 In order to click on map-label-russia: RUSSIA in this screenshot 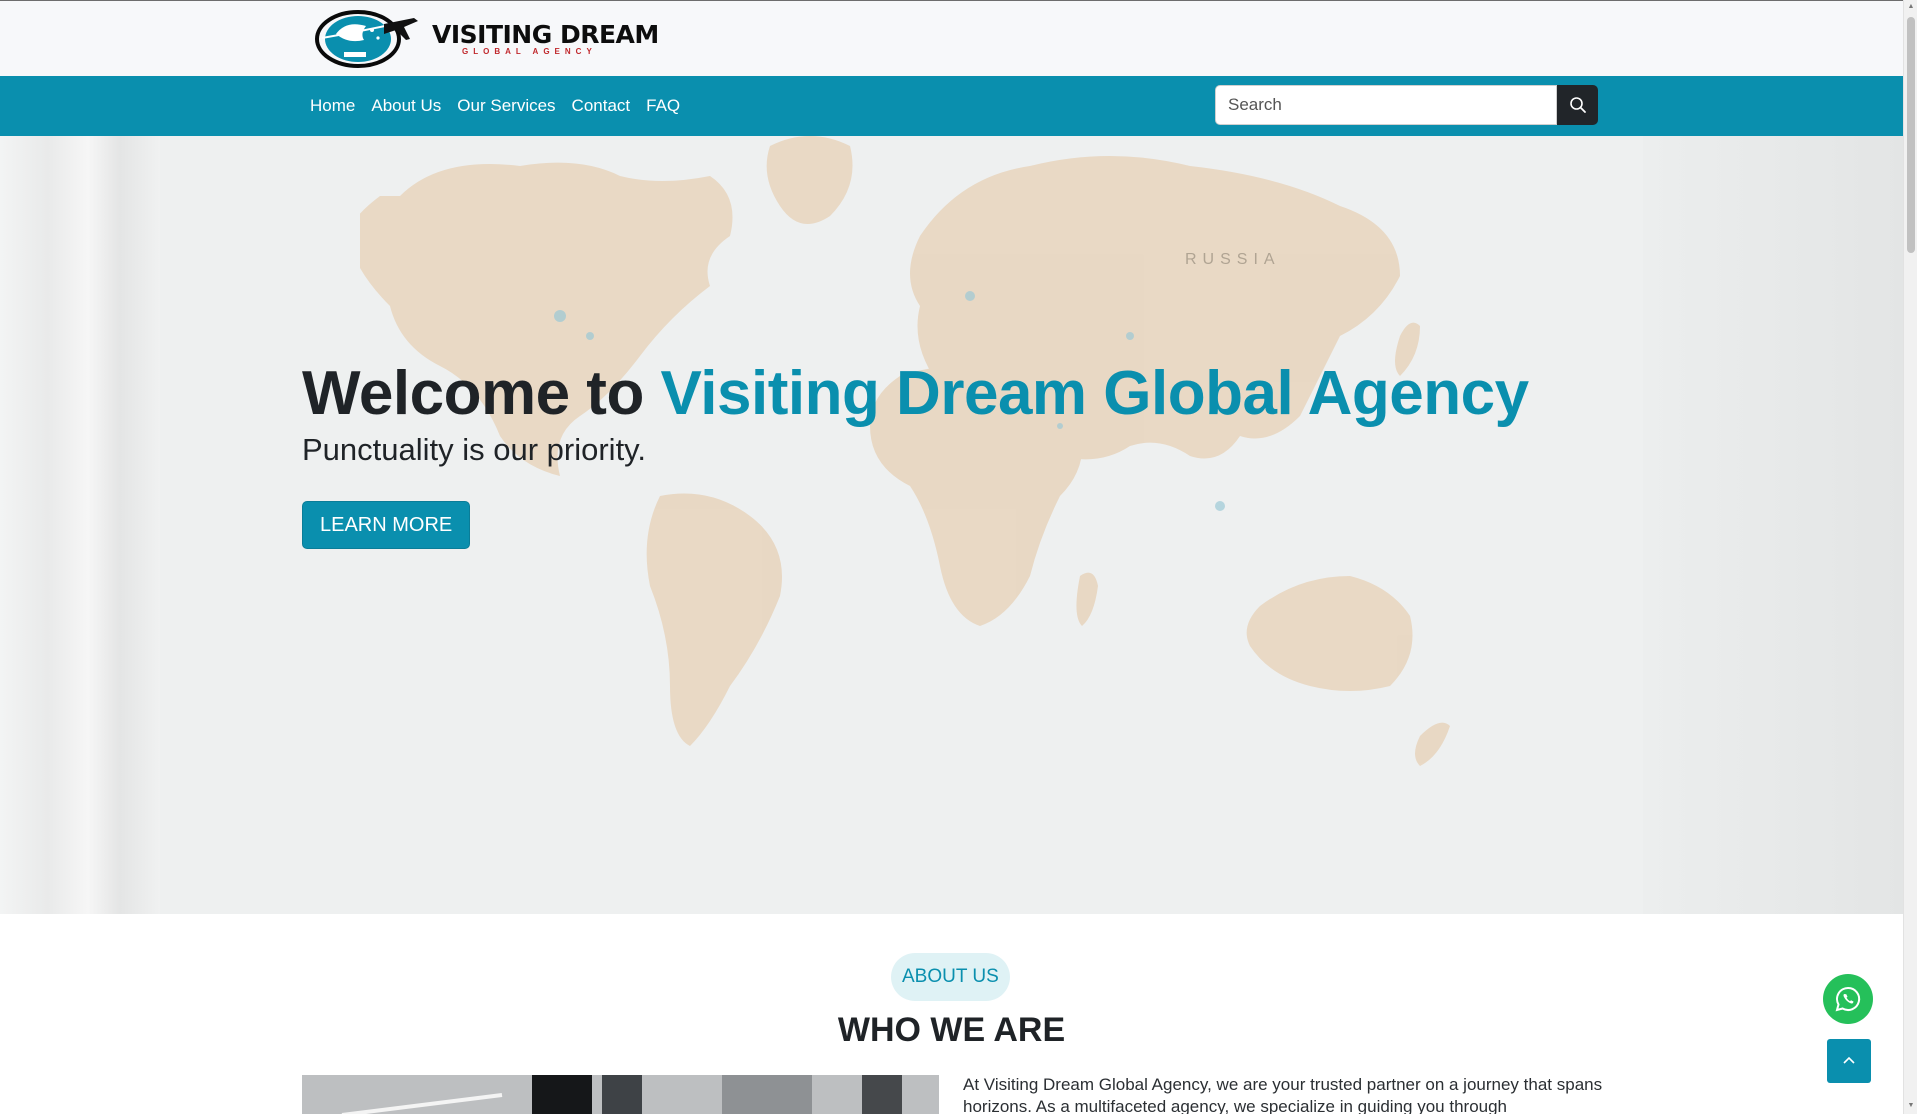, I will do `click(1233, 259)`.